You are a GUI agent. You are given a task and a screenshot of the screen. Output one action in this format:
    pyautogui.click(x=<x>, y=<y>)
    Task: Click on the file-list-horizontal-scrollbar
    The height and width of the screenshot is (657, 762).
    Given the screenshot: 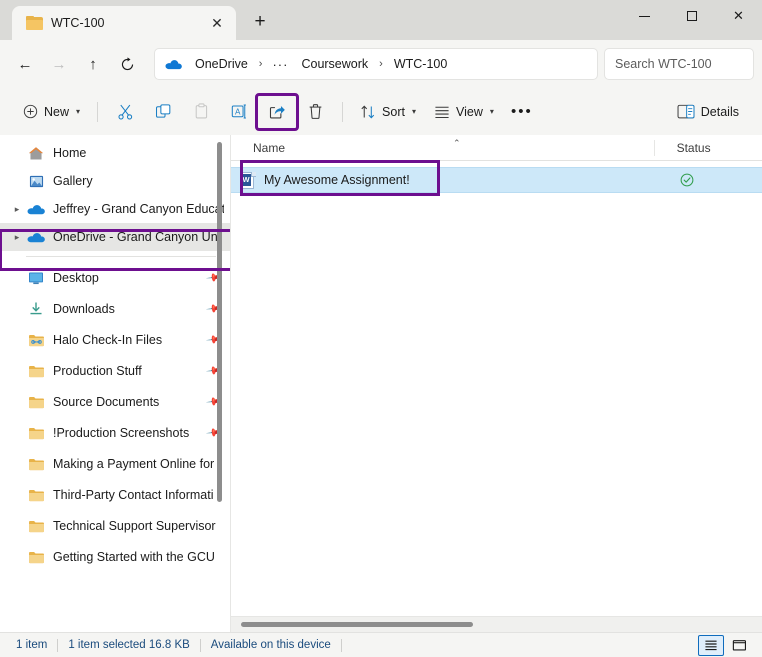 What is the action you would take?
    pyautogui.click(x=496, y=624)
    